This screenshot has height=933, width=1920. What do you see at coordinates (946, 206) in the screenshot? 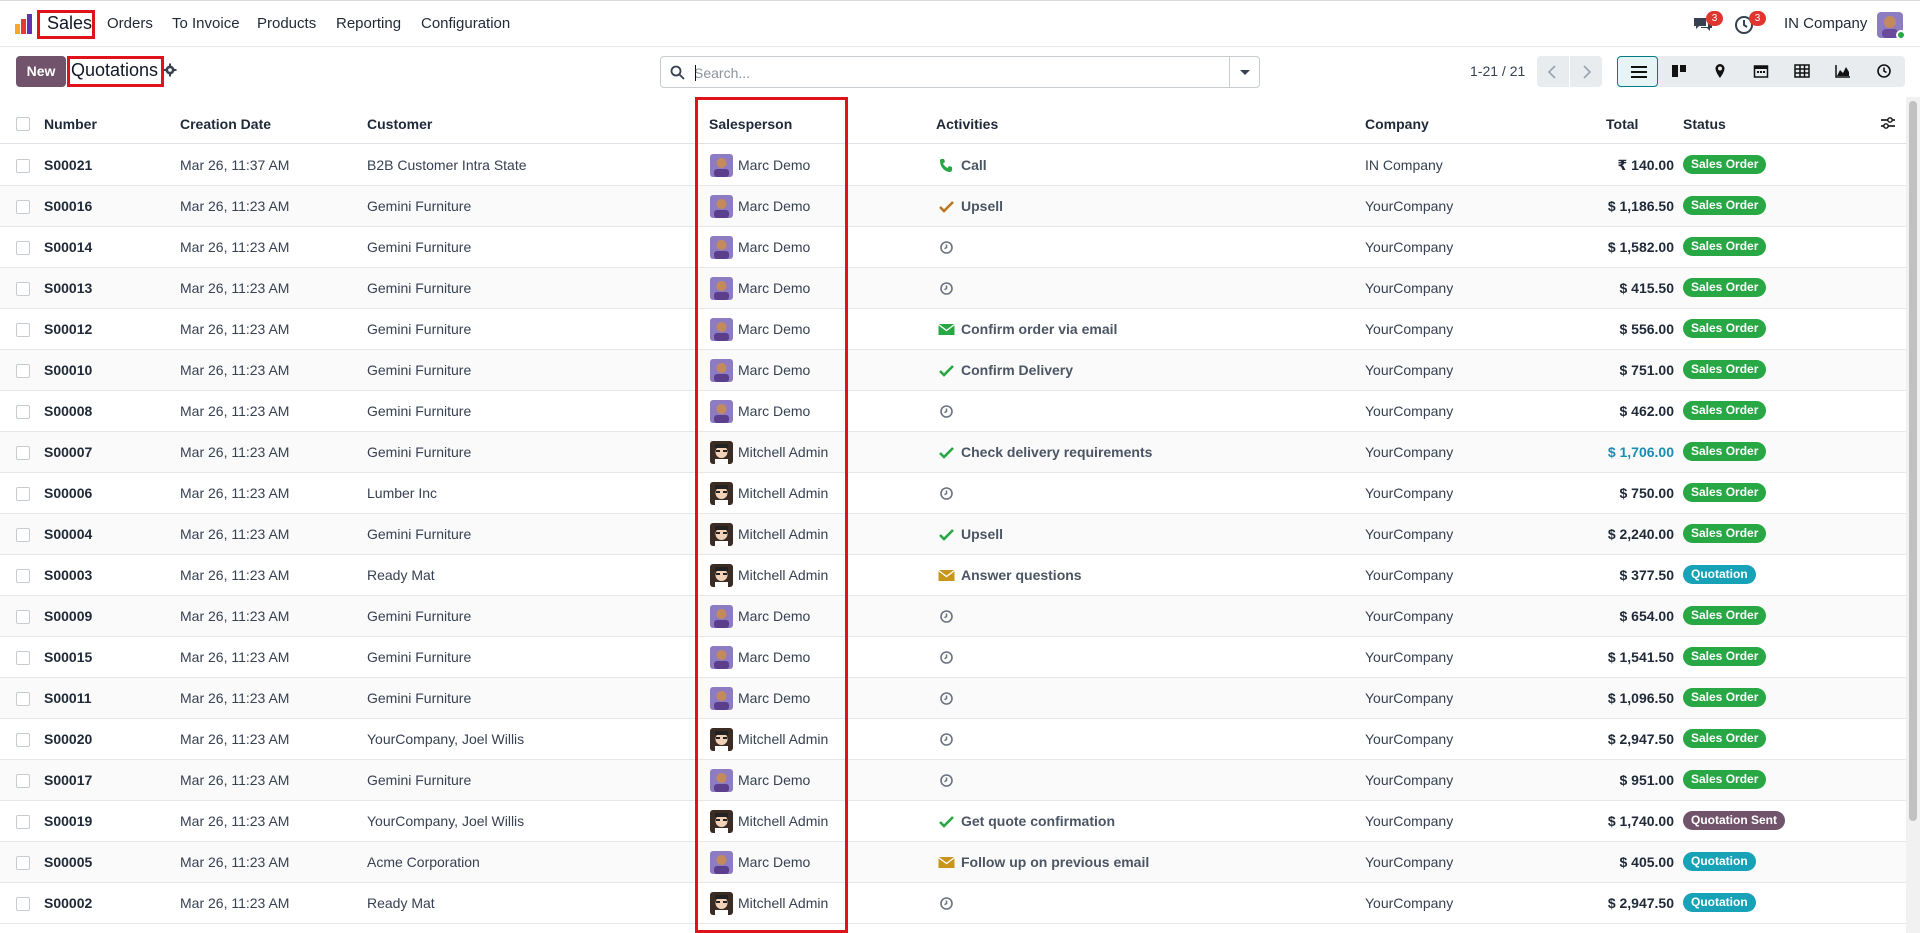
I see `upsell-icon` at bounding box center [946, 206].